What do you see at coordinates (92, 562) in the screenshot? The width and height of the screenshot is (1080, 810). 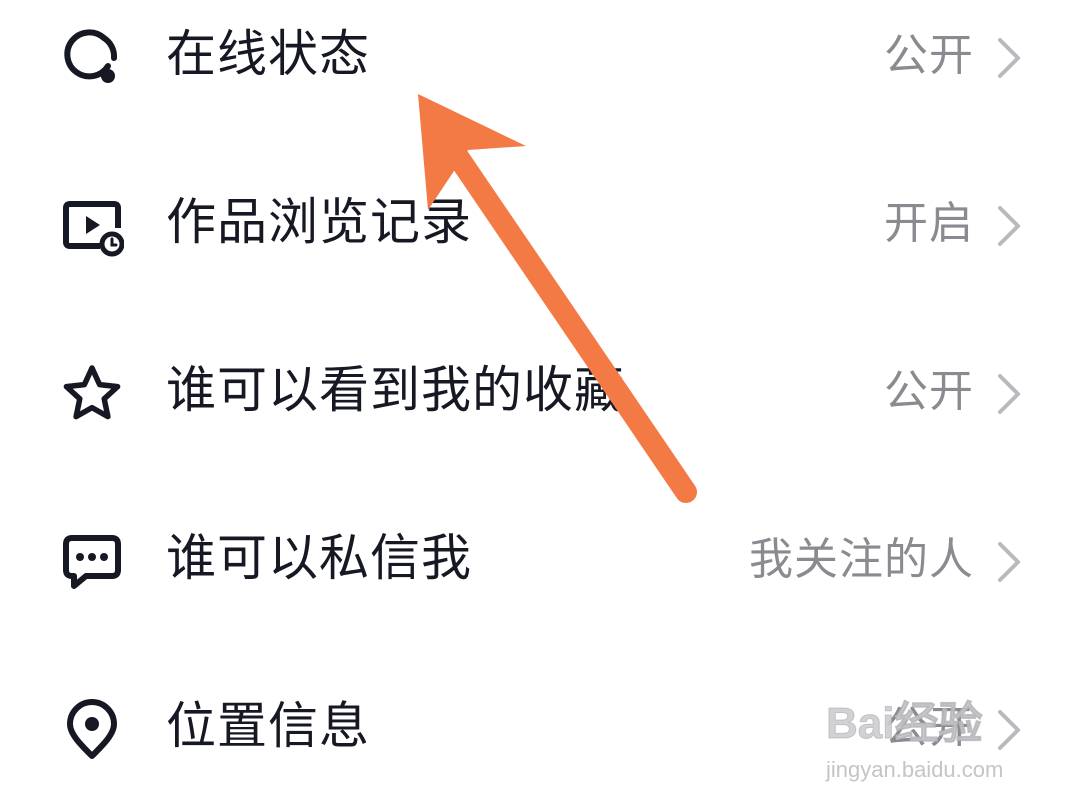 I see `message-icon` at bounding box center [92, 562].